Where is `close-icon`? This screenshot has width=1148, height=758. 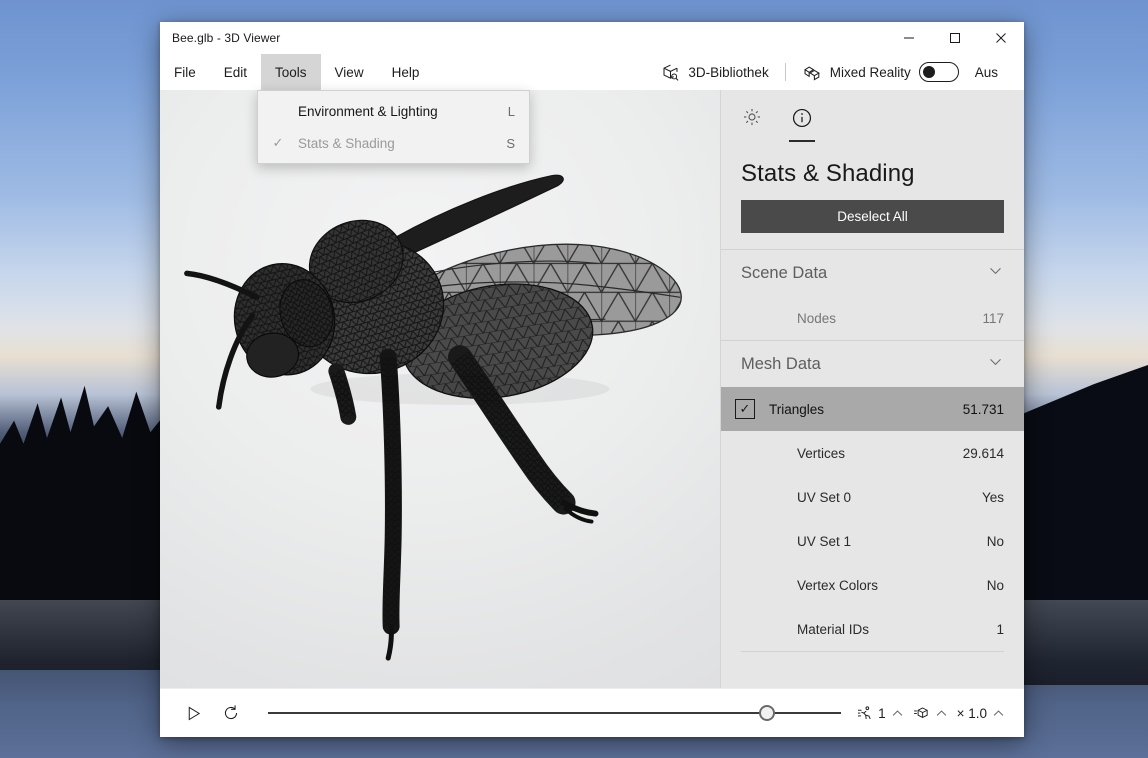 close-icon is located at coordinates (1001, 38).